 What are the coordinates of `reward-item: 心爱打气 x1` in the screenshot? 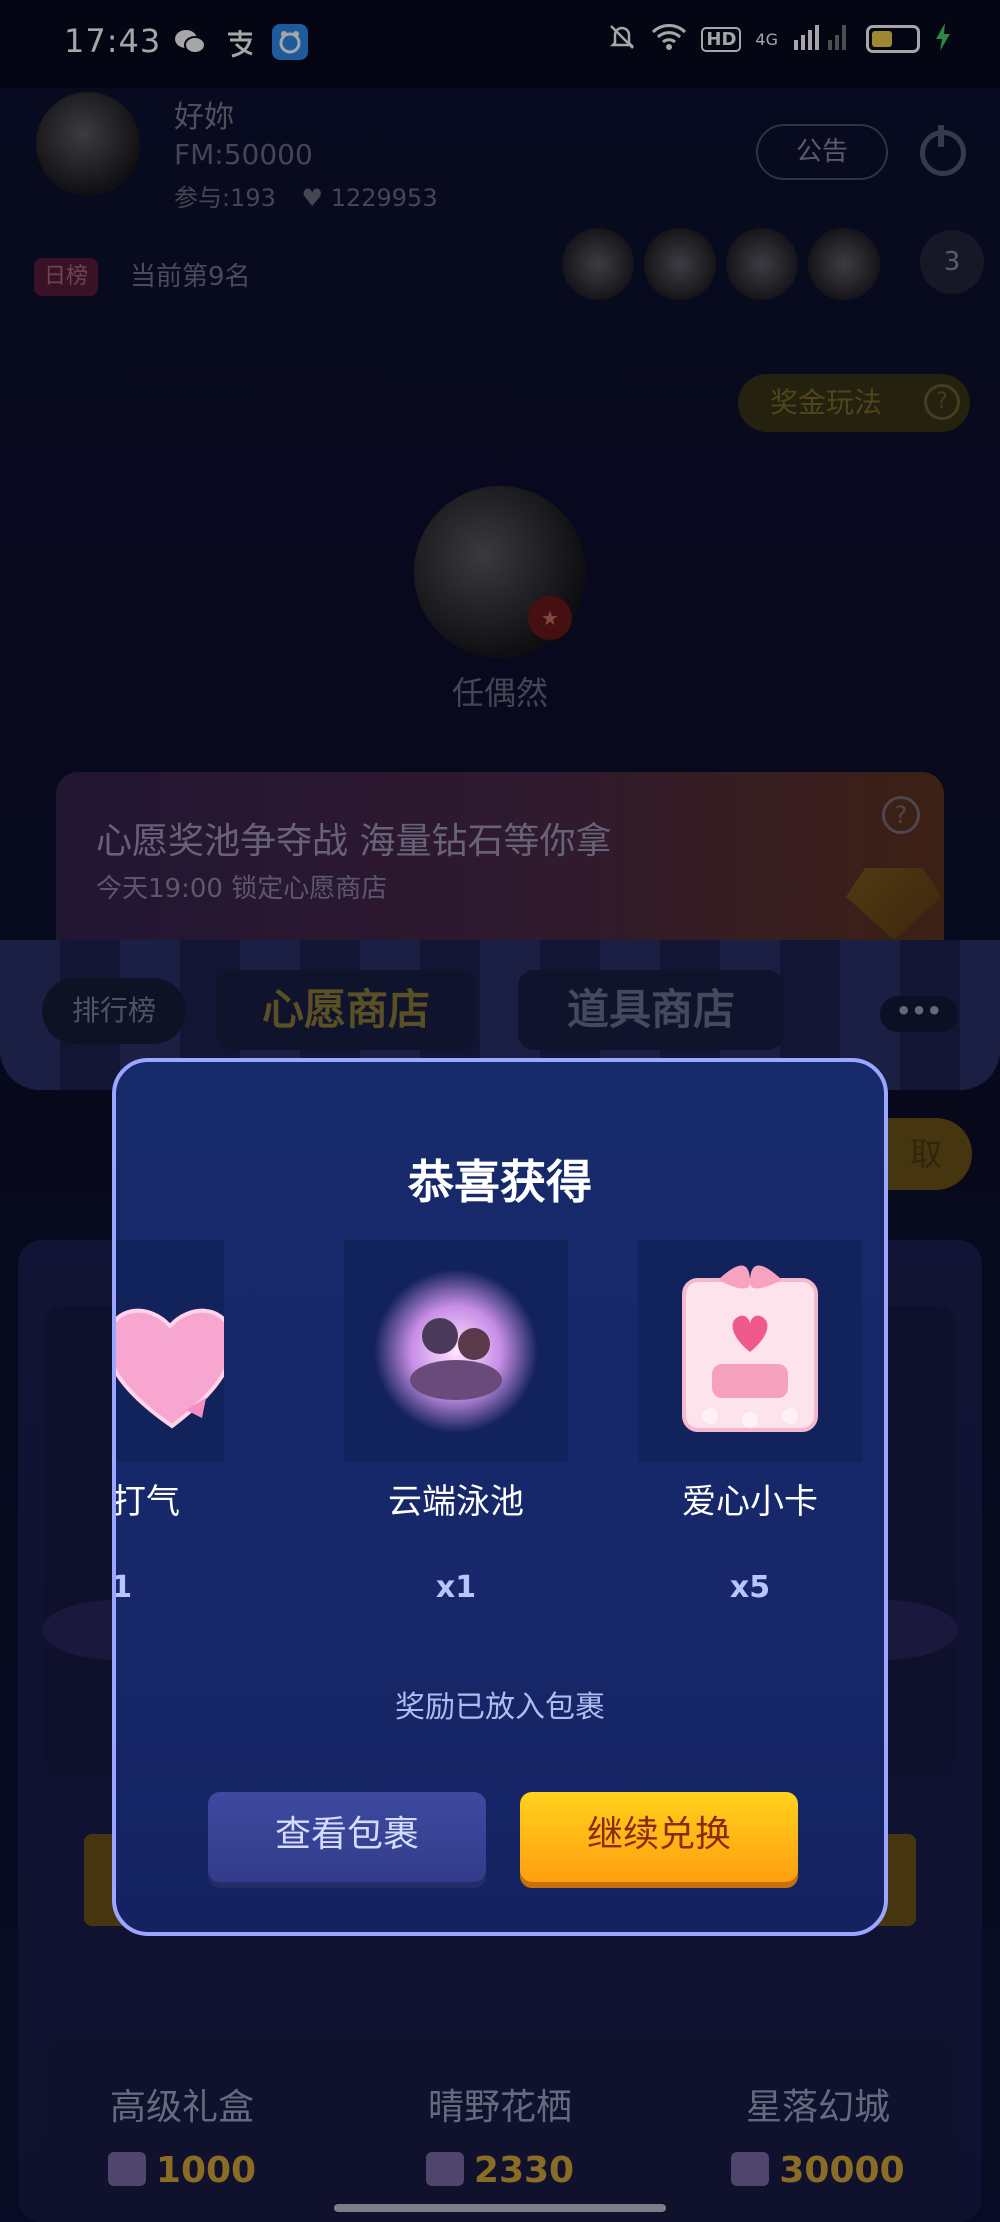 It's located at (175, 1422).